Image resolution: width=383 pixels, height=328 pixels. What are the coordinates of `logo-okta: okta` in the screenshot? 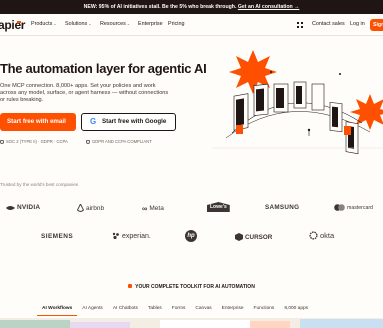 It's located at (321, 235).